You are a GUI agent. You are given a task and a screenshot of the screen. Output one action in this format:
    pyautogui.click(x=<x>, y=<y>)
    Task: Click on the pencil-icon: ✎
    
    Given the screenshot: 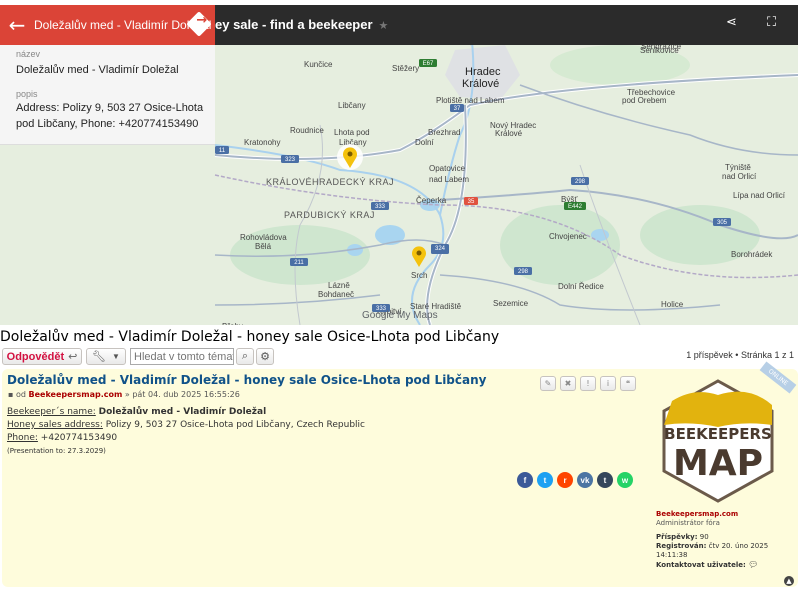 What is the action you would take?
    pyautogui.click(x=548, y=383)
    